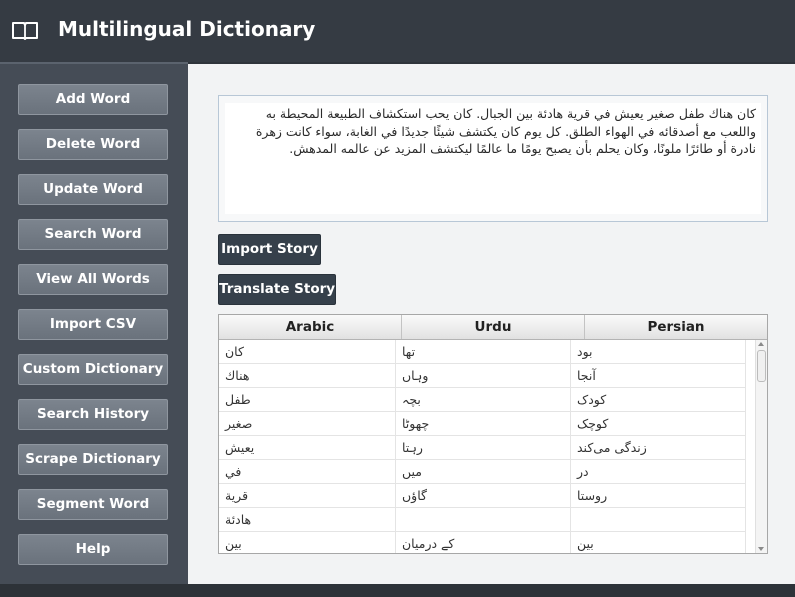 Image resolution: width=795 pixels, height=597 pixels. Describe the element at coordinates (93, 459) in the screenshot. I see `scrape-dictionary-button: Scrape Dictionary` at that location.